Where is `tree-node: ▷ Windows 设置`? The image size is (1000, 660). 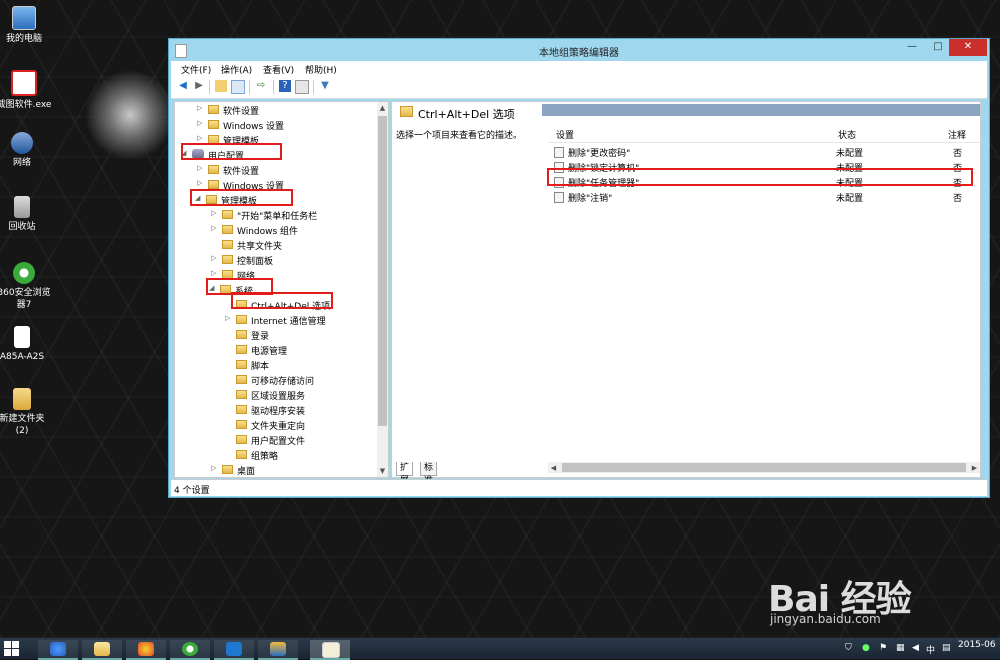
tree-node: ▷ Windows 设置 is located at coordinates (275, 124).